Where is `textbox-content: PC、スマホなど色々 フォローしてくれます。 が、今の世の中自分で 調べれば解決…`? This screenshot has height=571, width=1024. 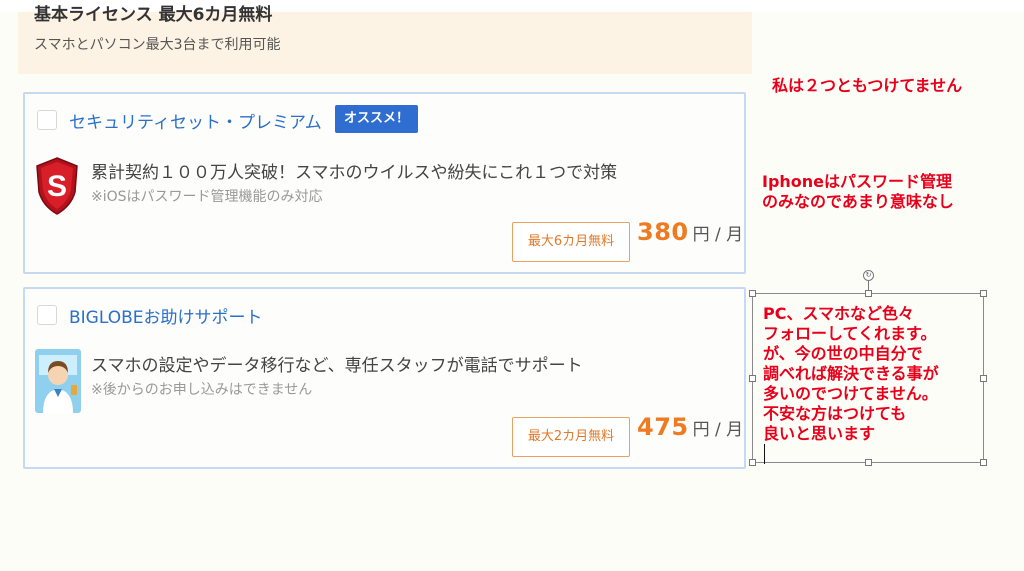
textbox-content: PC、スマホなど色々 フォローしてくれます。 が、今の世の中自分で 調べれば解決… is located at coordinates (851, 384).